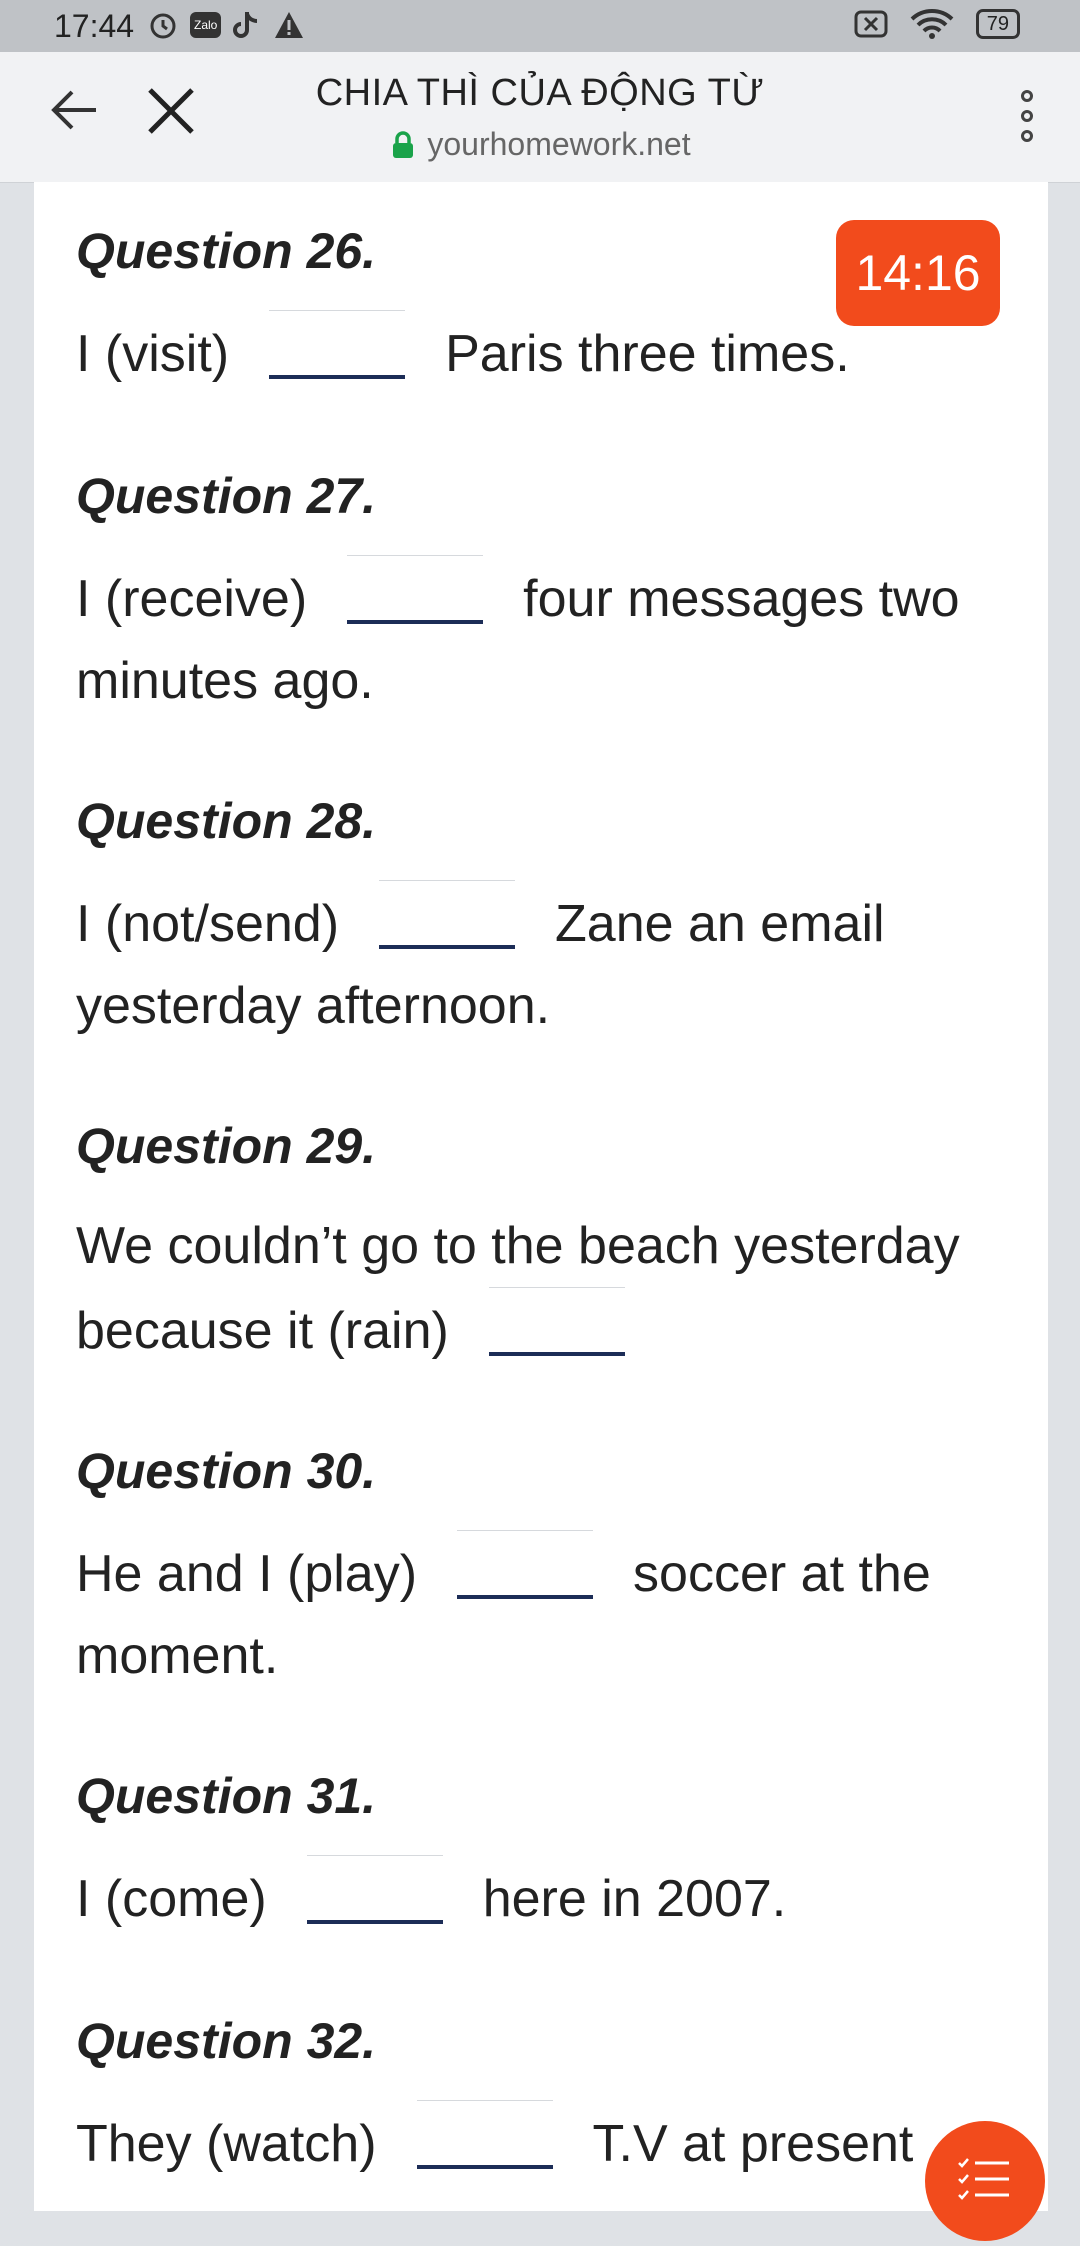 This screenshot has height=2246, width=1080. Describe the element at coordinates (559, 144) in the screenshot. I see `url-text: yourhomework.net` at that location.